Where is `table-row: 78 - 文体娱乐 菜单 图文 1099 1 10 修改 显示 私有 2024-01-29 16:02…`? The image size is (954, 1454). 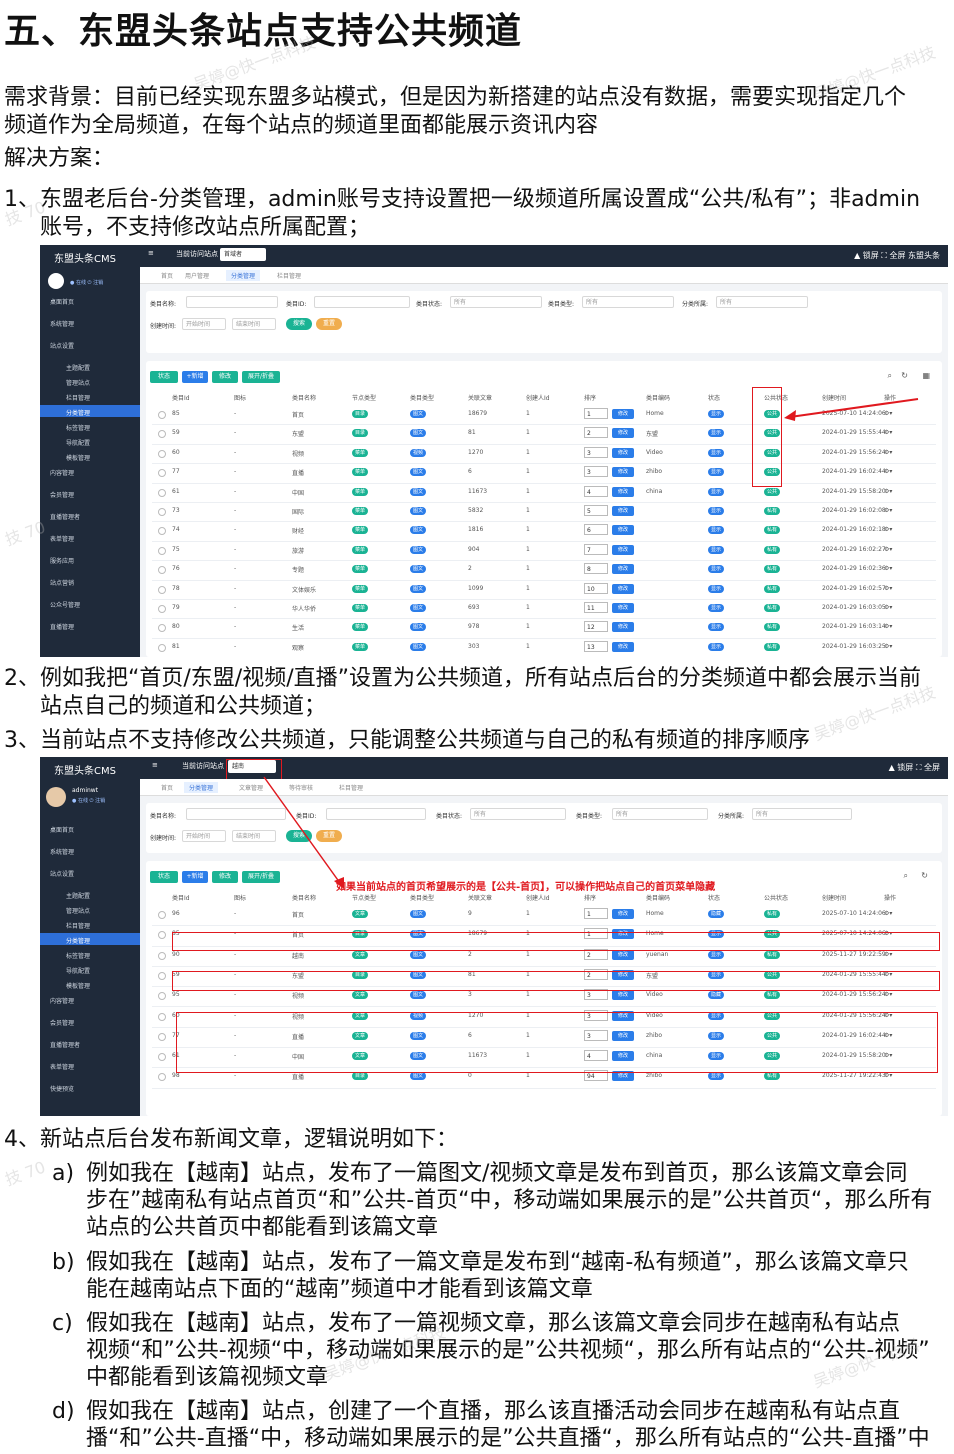
table-row: 78 - 文体娱乐 菜单 图文 1099 1 10 修改 显示 私有 2024-01-29 16:02… is located at coordinates (544, 590).